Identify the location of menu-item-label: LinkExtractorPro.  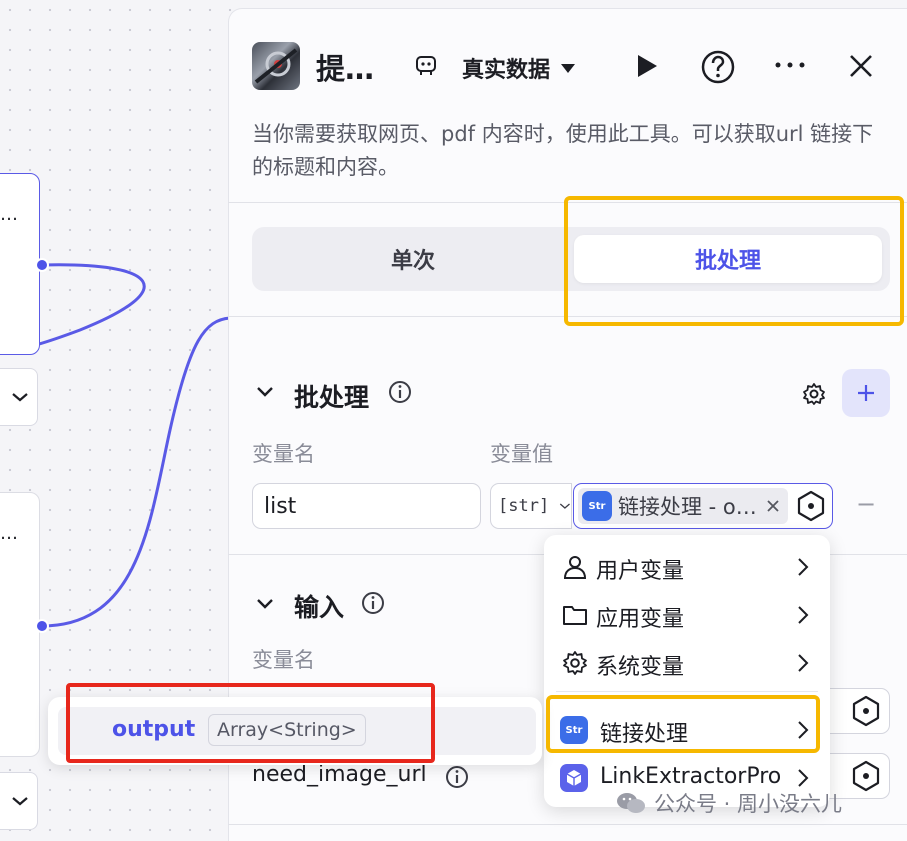
(691, 776).